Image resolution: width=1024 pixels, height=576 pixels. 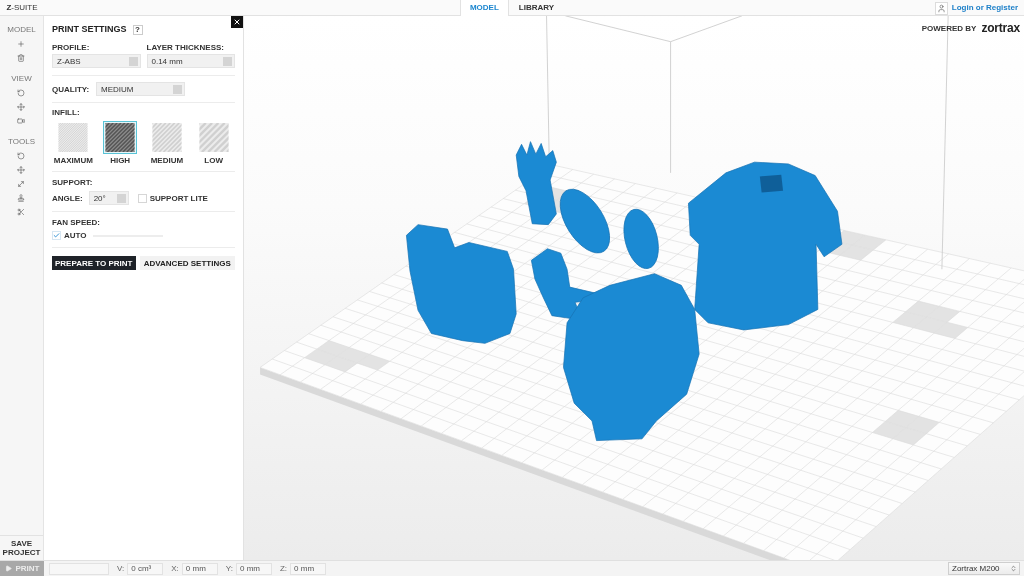 What do you see at coordinates (66, 112) in the screenshot?
I see `field-label: INFILL:` at bounding box center [66, 112].